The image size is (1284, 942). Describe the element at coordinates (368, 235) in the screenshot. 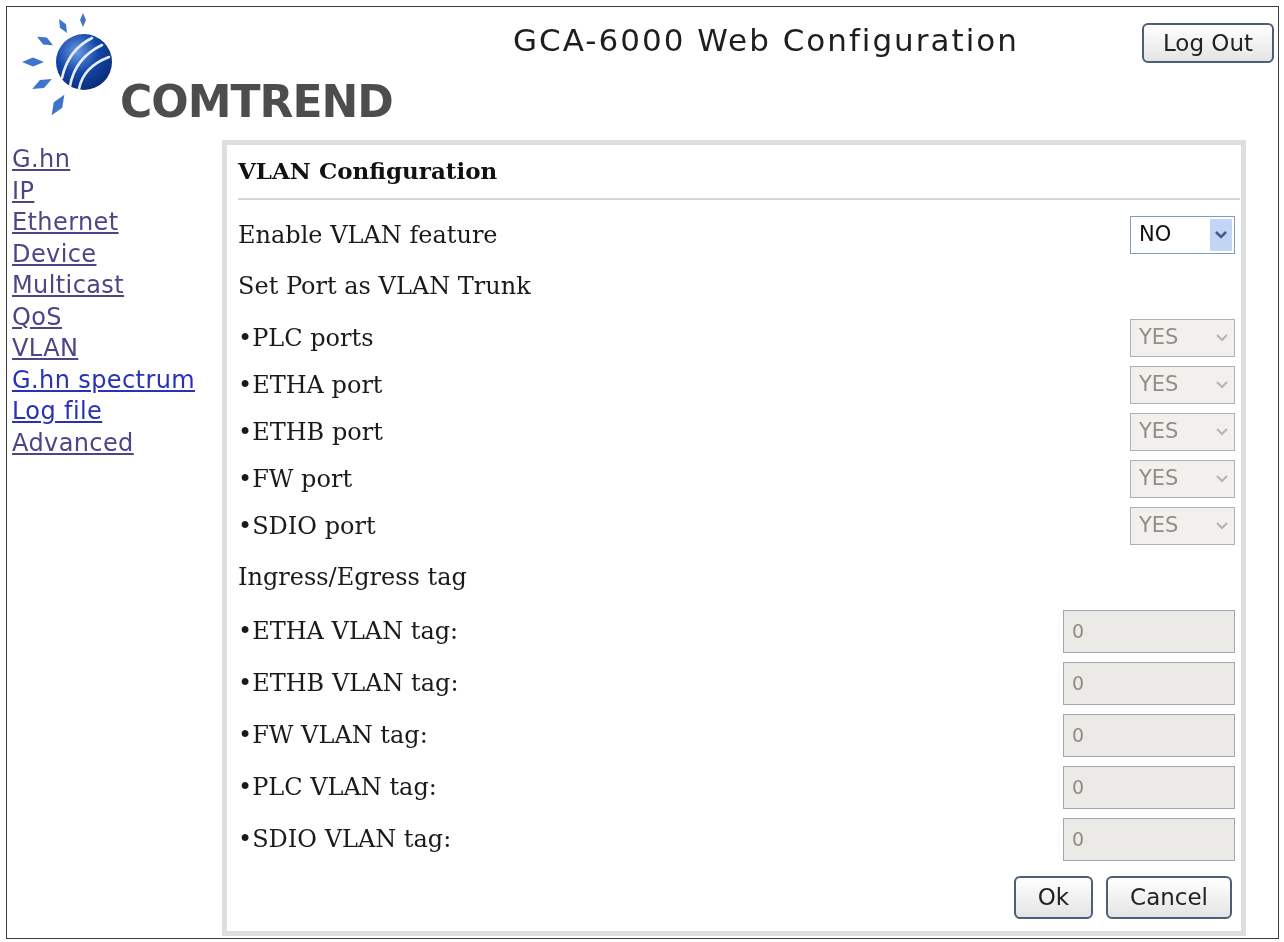

I see `field-label: Enable VLAN feature` at that location.